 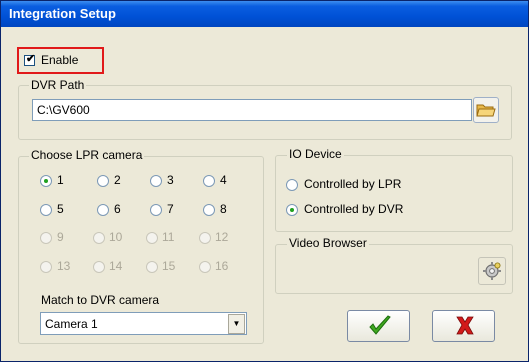 I want to click on lpr-camera-option-label: 10, so click(x=116, y=237).